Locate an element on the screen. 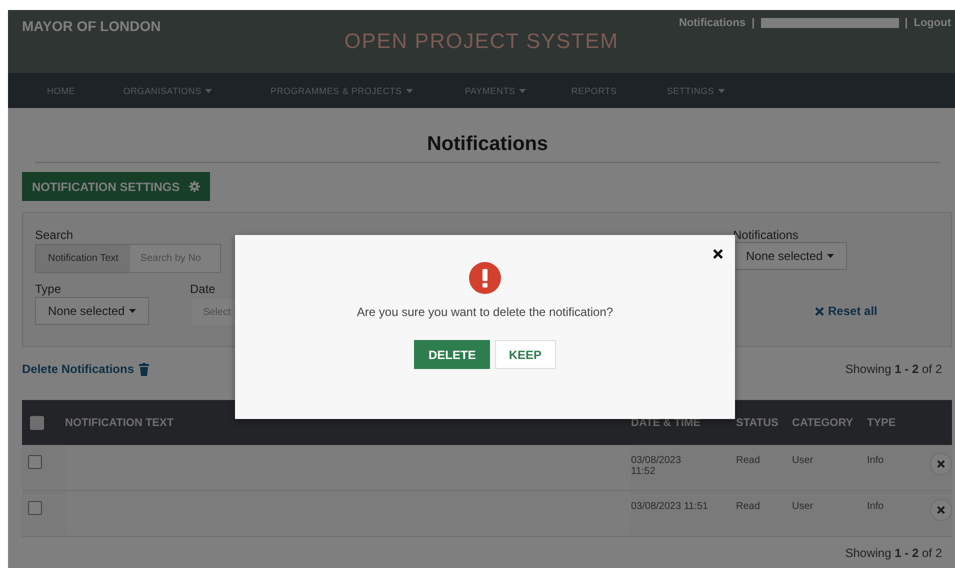 The width and height of the screenshot is (955, 568). warning-icon is located at coordinates (485, 278).